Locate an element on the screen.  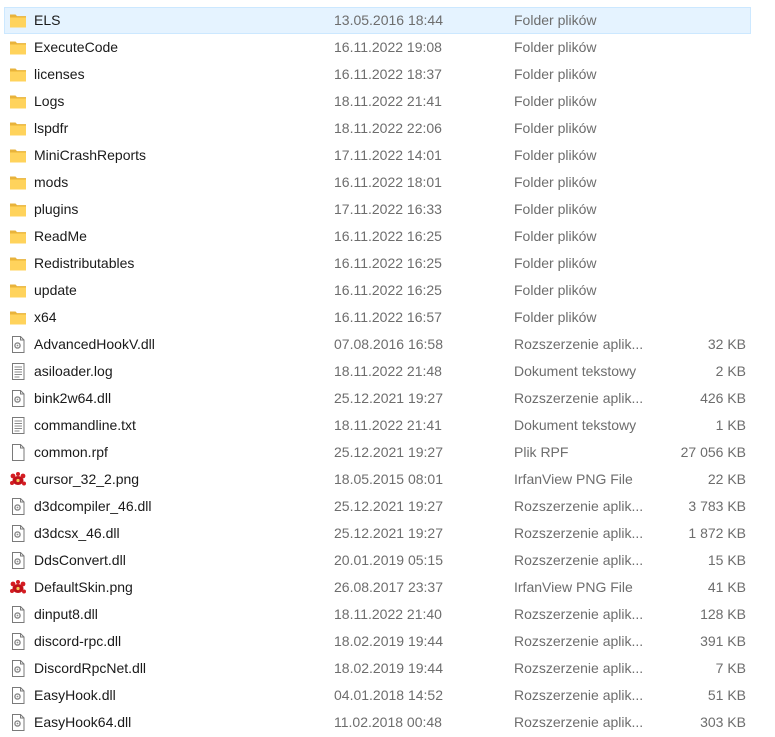
file-date-modified: 25.12.2021 19:27 is located at coordinates (388, 398).